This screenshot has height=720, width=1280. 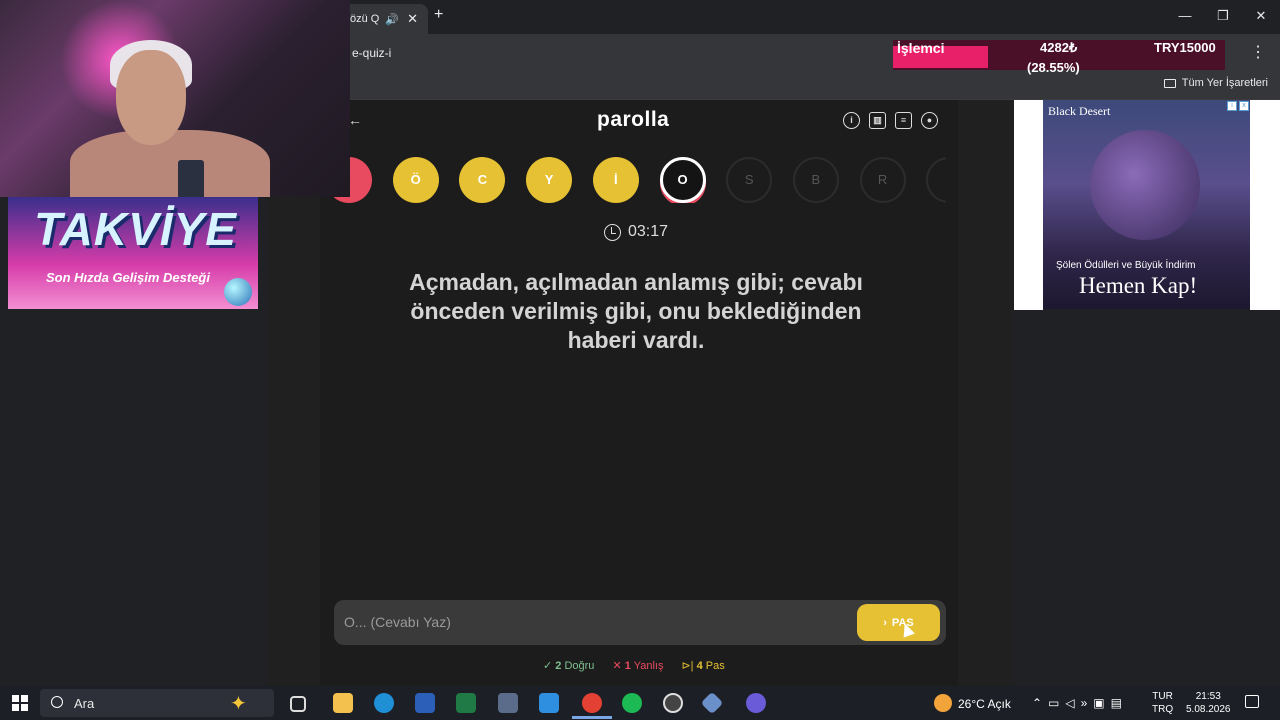 What do you see at coordinates (412, 19) in the screenshot?
I see `tab-close-icon: ✕` at bounding box center [412, 19].